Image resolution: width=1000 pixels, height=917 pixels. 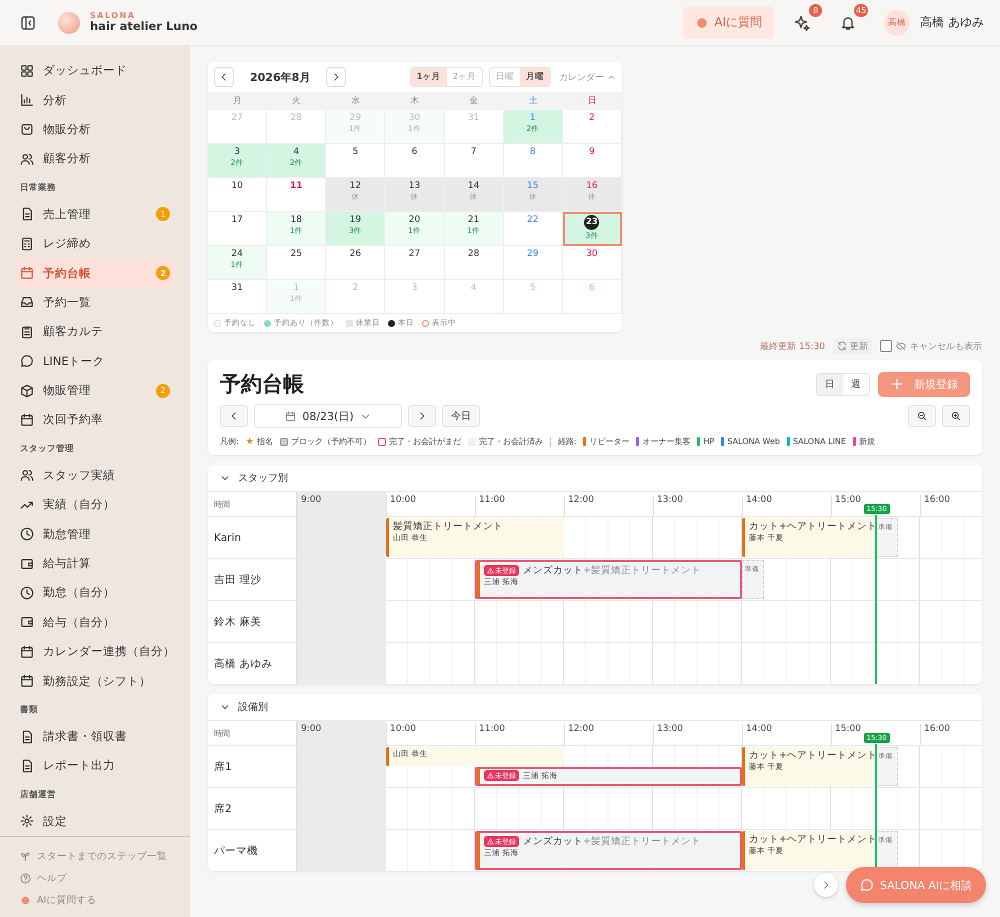 What do you see at coordinates (95, 129) in the screenshot?
I see `sidebar-item: 物販分析` at bounding box center [95, 129].